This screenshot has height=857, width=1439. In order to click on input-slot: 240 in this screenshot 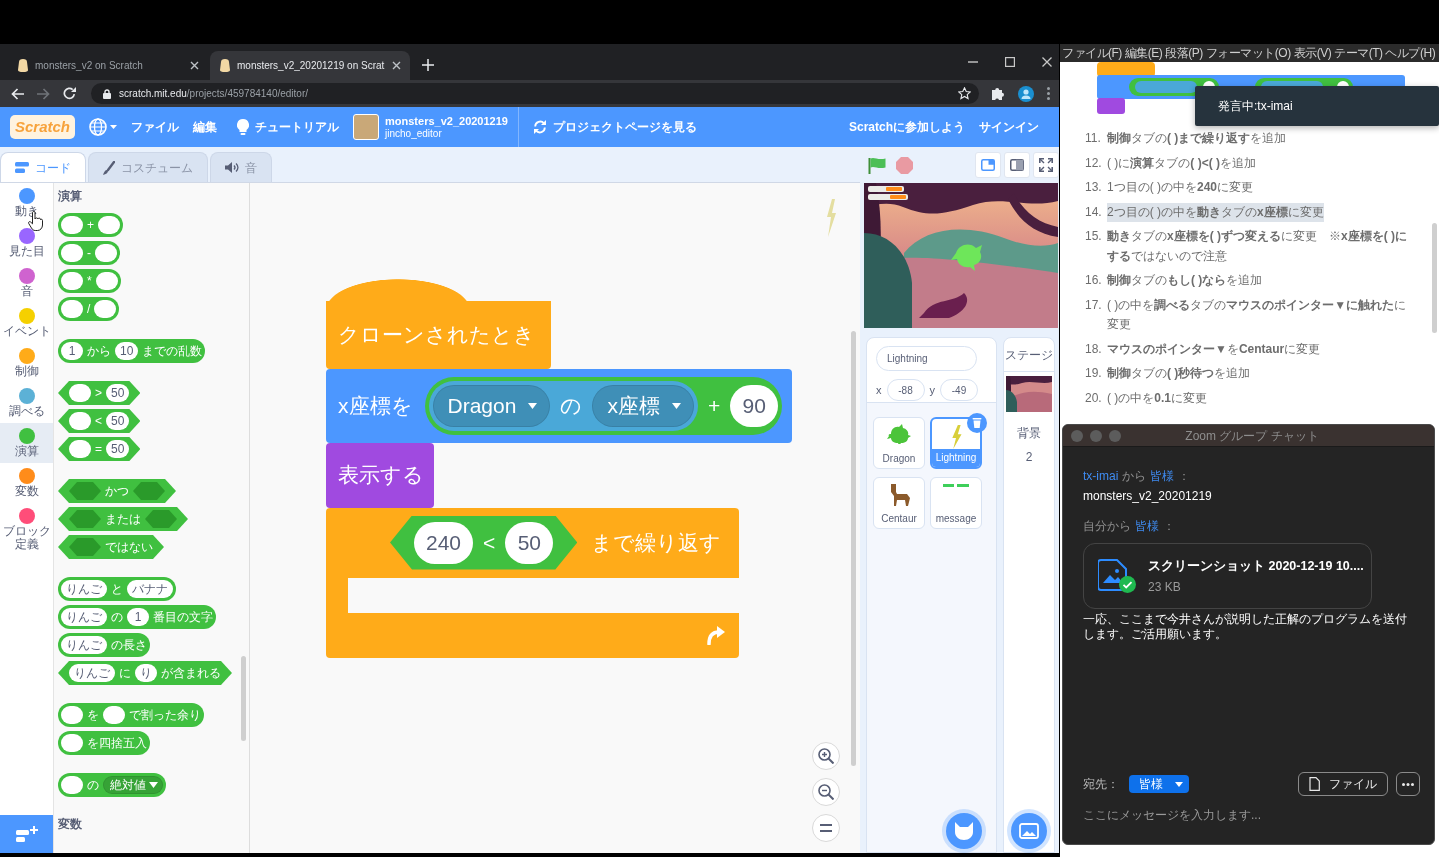, I will do `click(444, 542)`.